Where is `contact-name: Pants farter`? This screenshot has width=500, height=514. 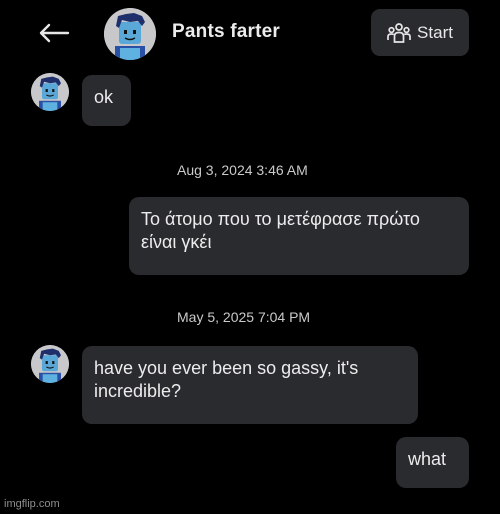
contact-name: Pants farter is located at coordinates (226, 32).